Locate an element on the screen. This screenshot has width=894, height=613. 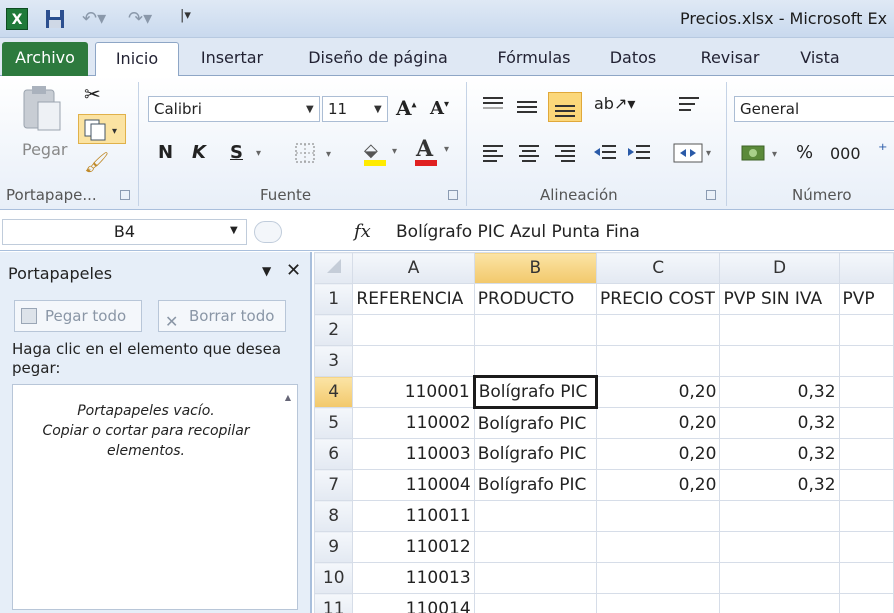
increase-decimal-icon: ⁺ is located at coordinates (883, 150).